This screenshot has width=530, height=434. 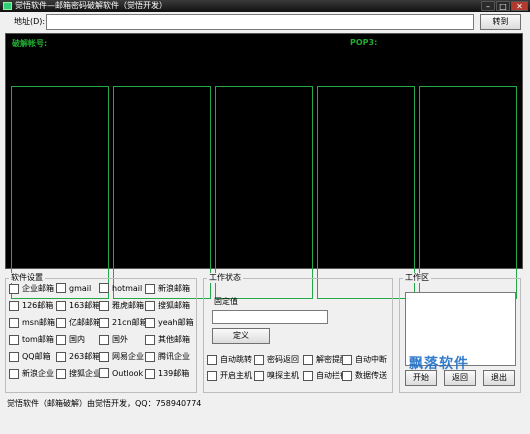 I want to click on watermark-text: 飘落软件, so click(x=439, y=364).